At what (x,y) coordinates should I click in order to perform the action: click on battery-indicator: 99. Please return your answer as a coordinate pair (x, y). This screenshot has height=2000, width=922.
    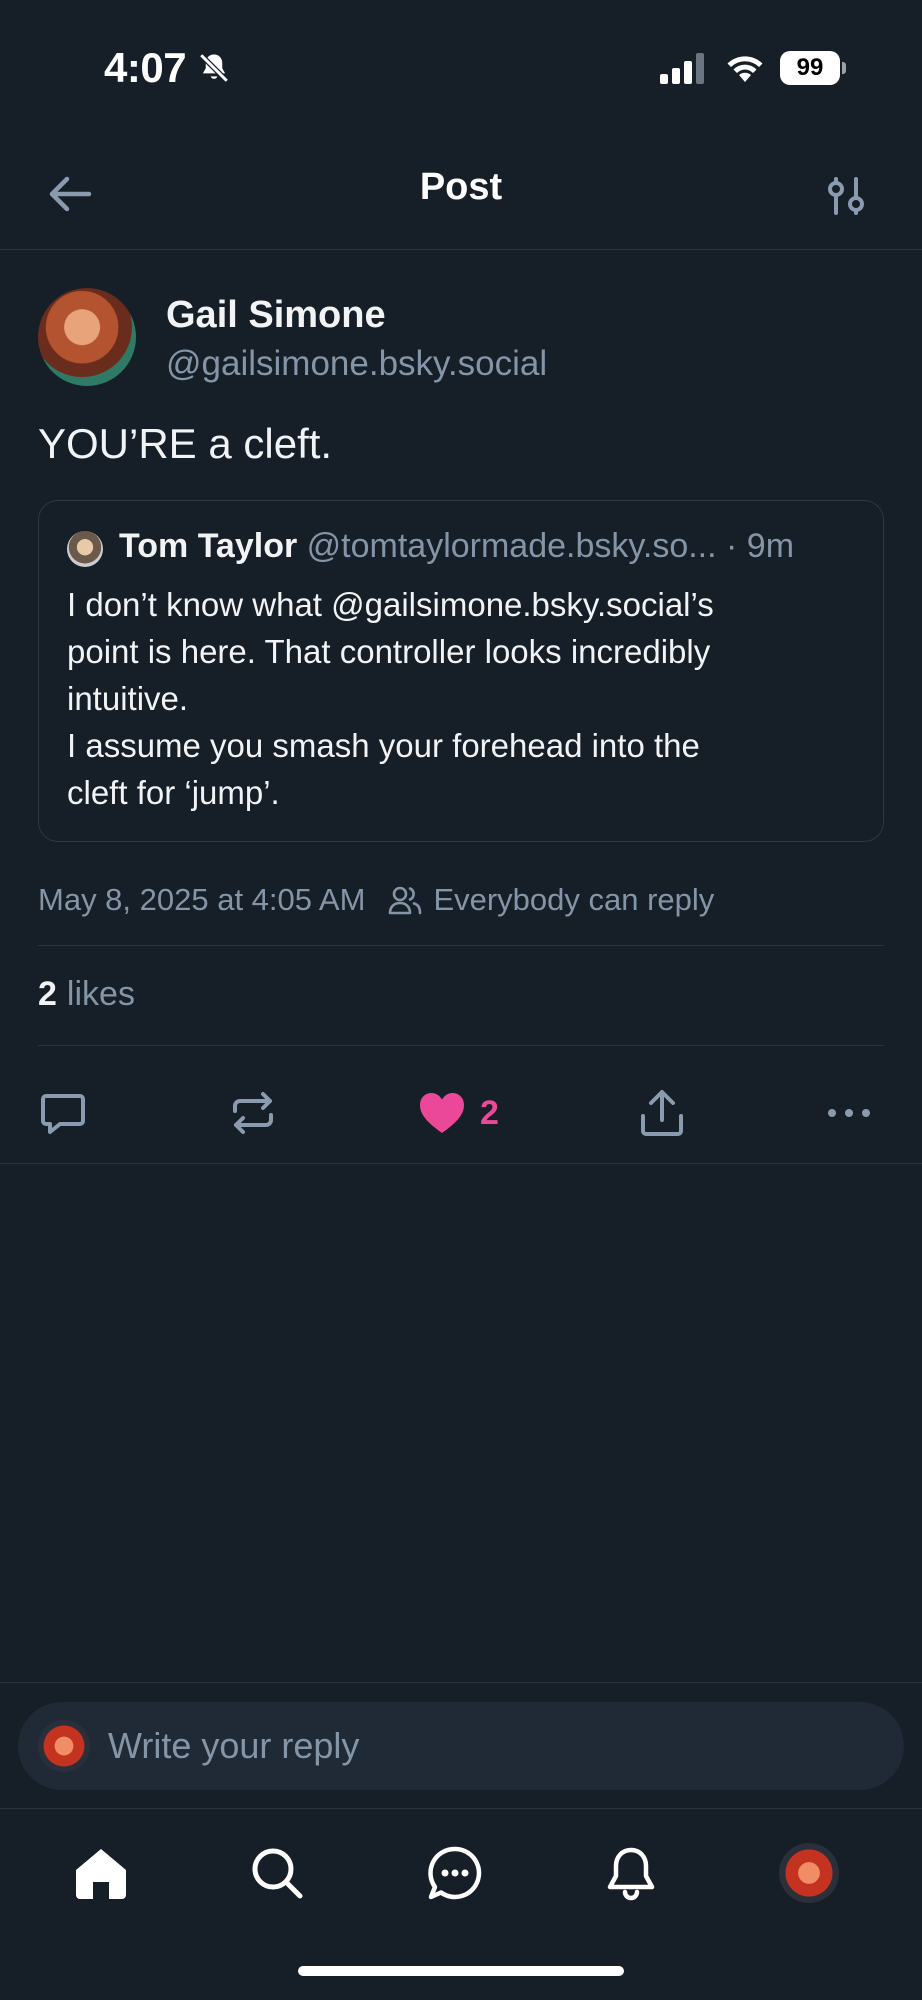
    Looking at the image, I should click on (813, 68).